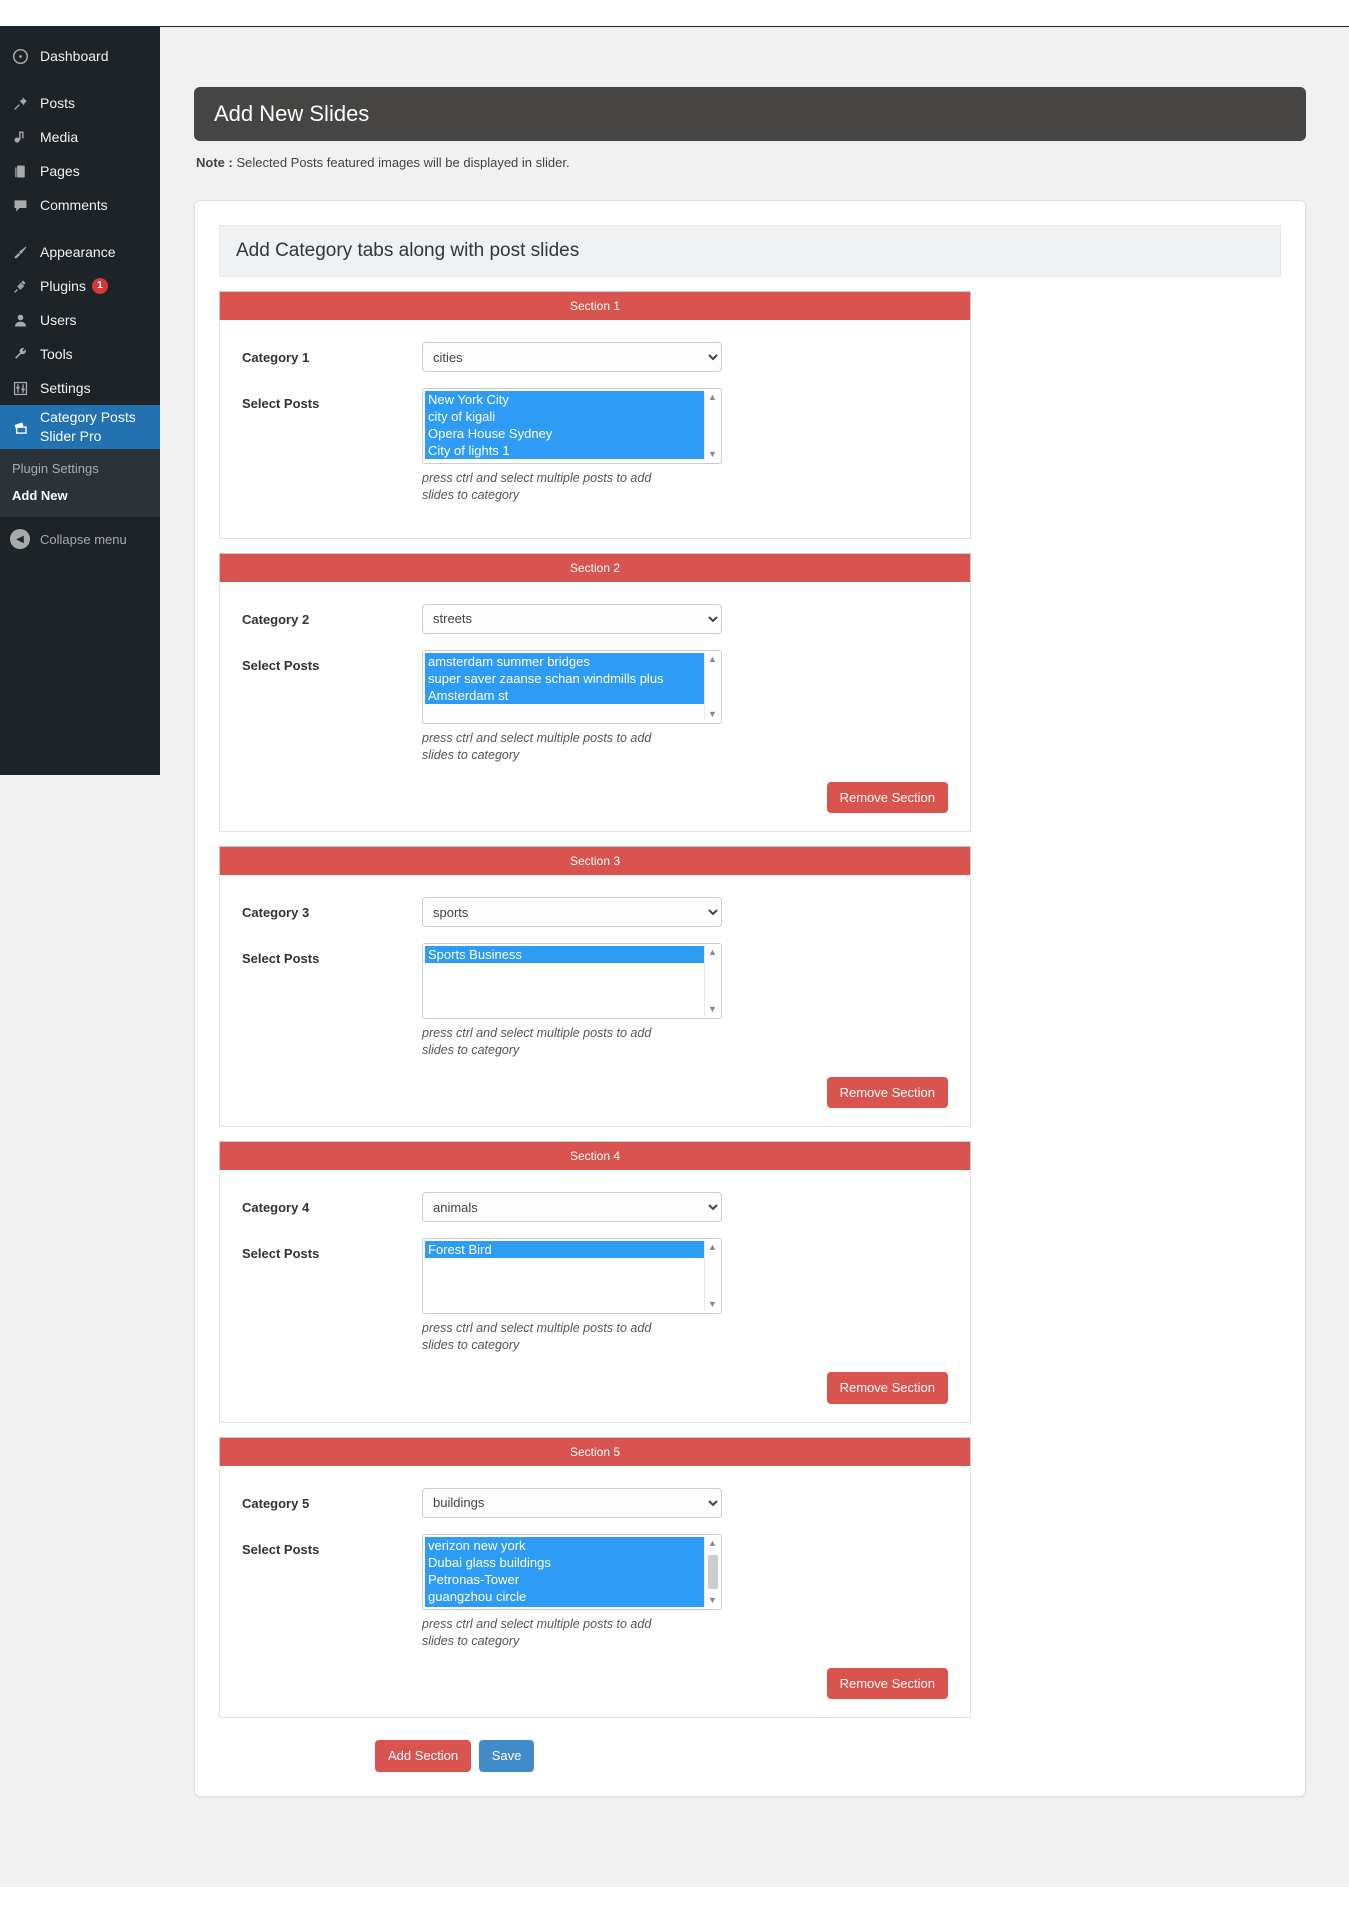 This screenshot has width=1349, height=1928. I want to click on paintbrush-icon, so click(20, 252).